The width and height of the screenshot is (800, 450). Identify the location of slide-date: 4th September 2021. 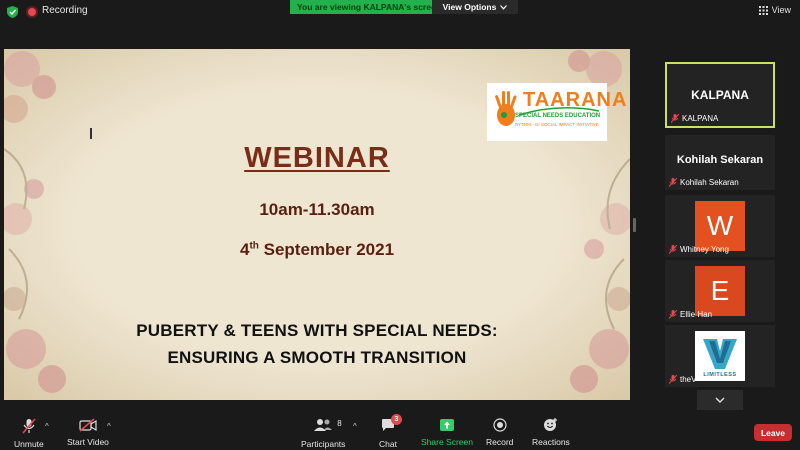
(317, 250).